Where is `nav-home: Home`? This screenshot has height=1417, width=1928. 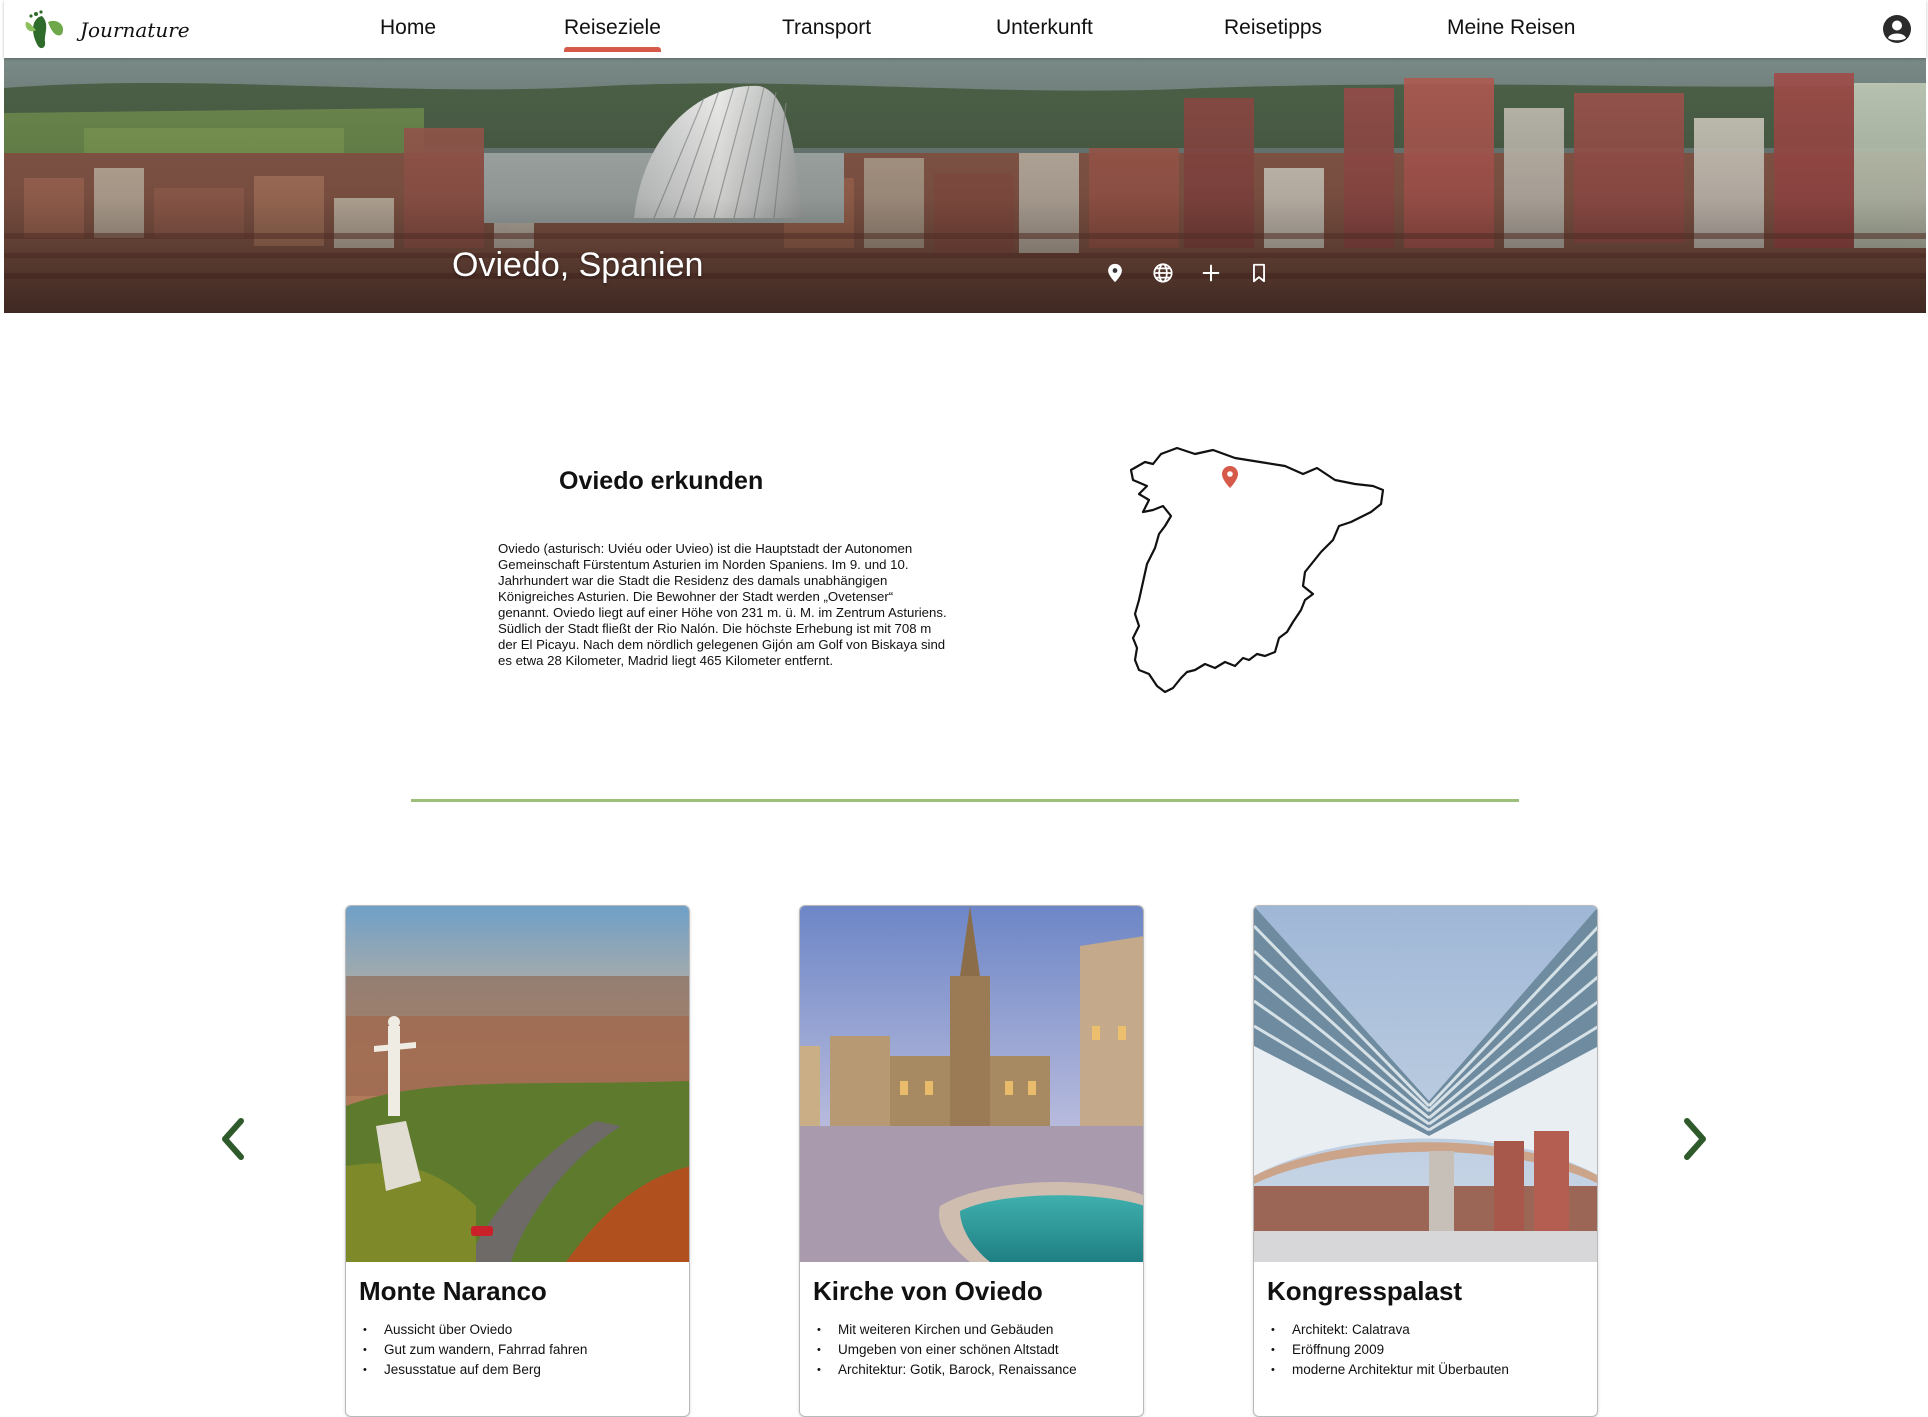 nav-home: Home is located at coordinates (408, 28).